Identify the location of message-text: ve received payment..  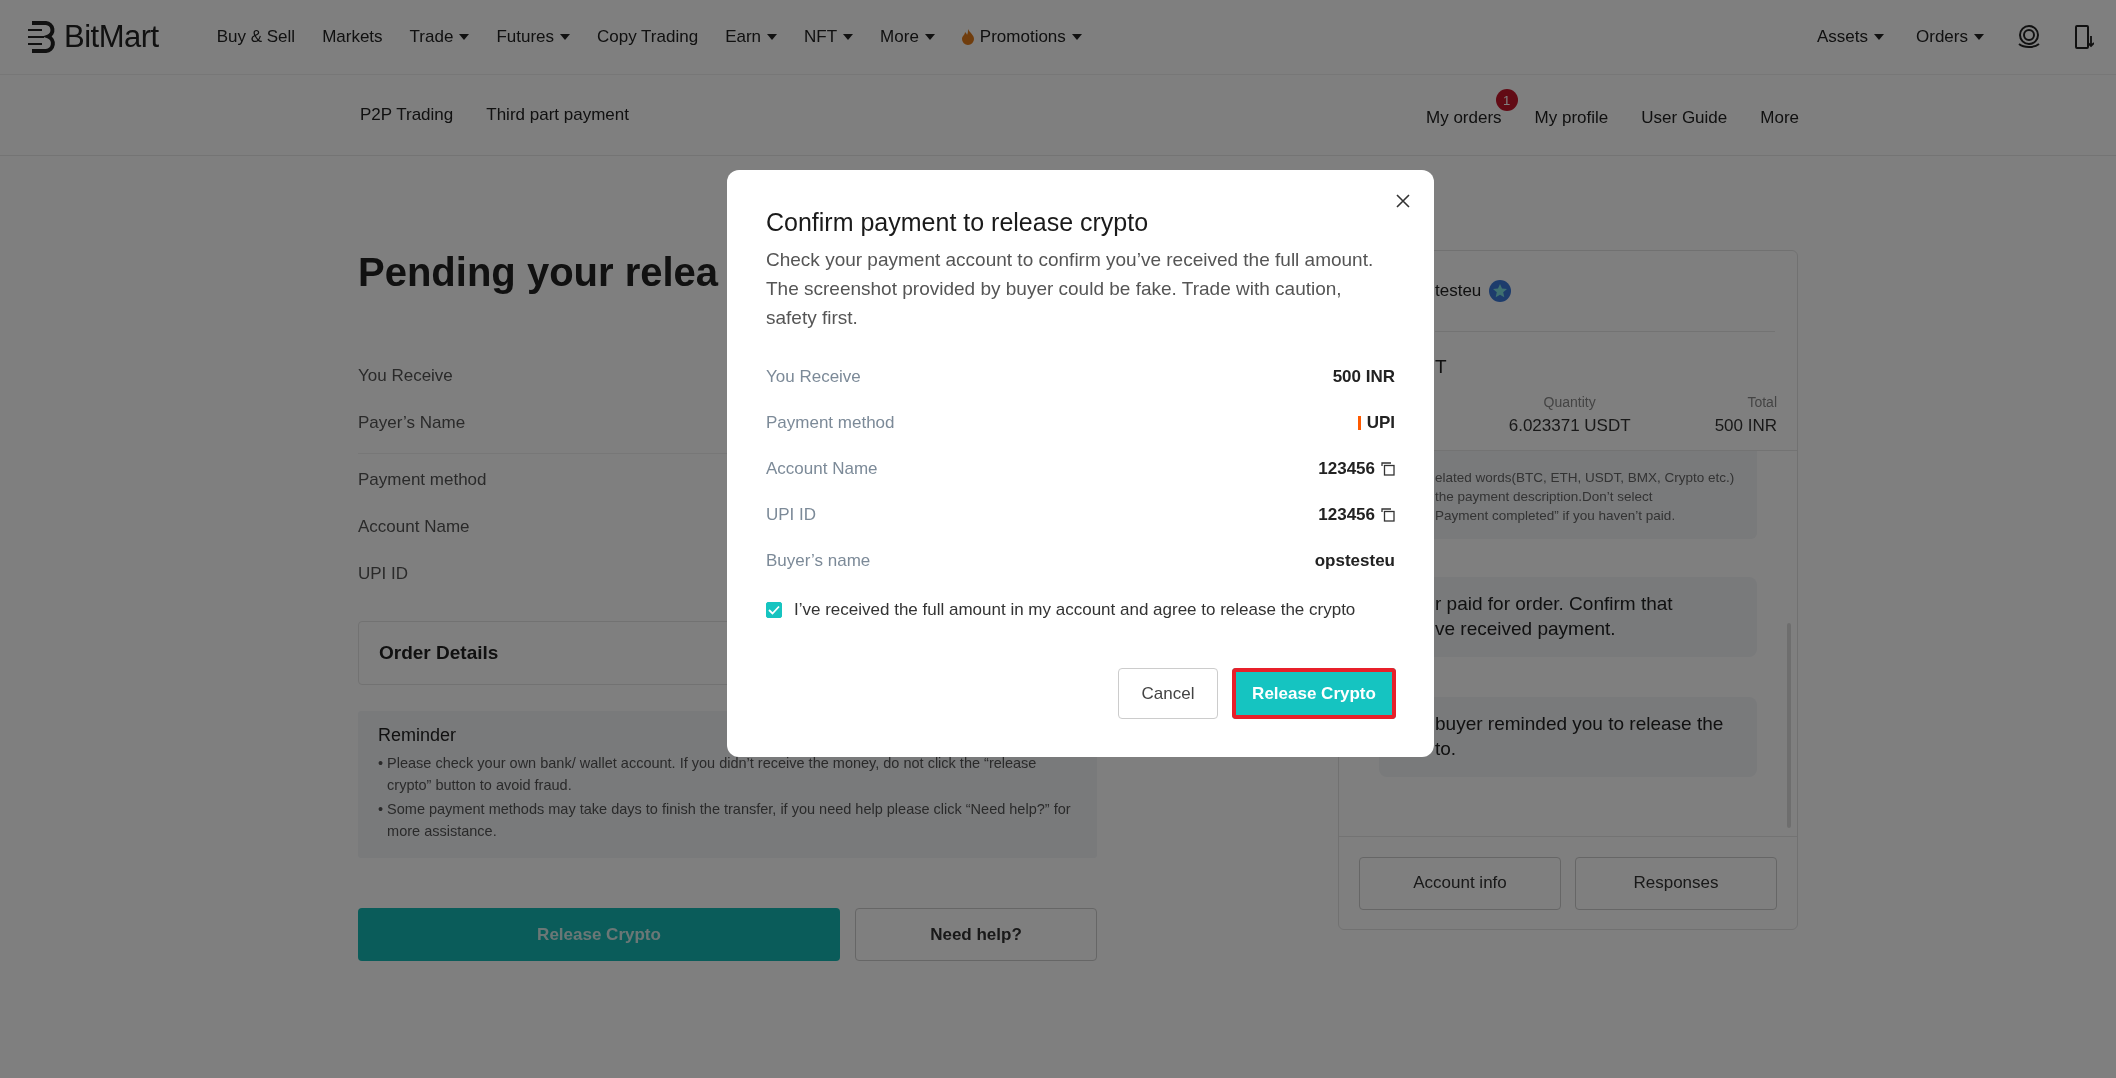
(1526, 629).